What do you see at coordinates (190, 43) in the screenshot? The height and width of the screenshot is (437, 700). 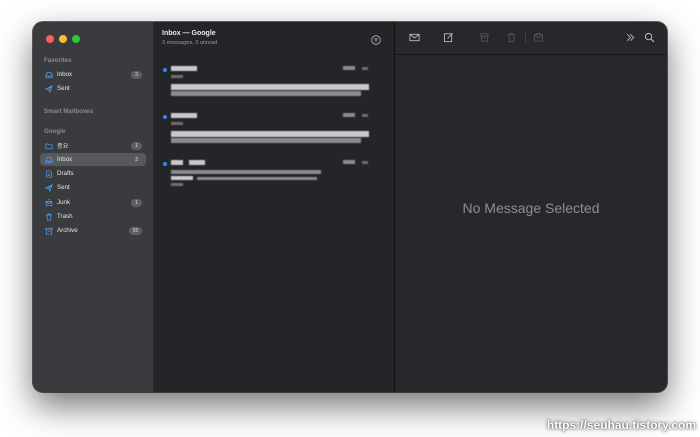 I see `mailbox-subtitle: 3 messages, 3 unread` at bounding box center [190, 43].